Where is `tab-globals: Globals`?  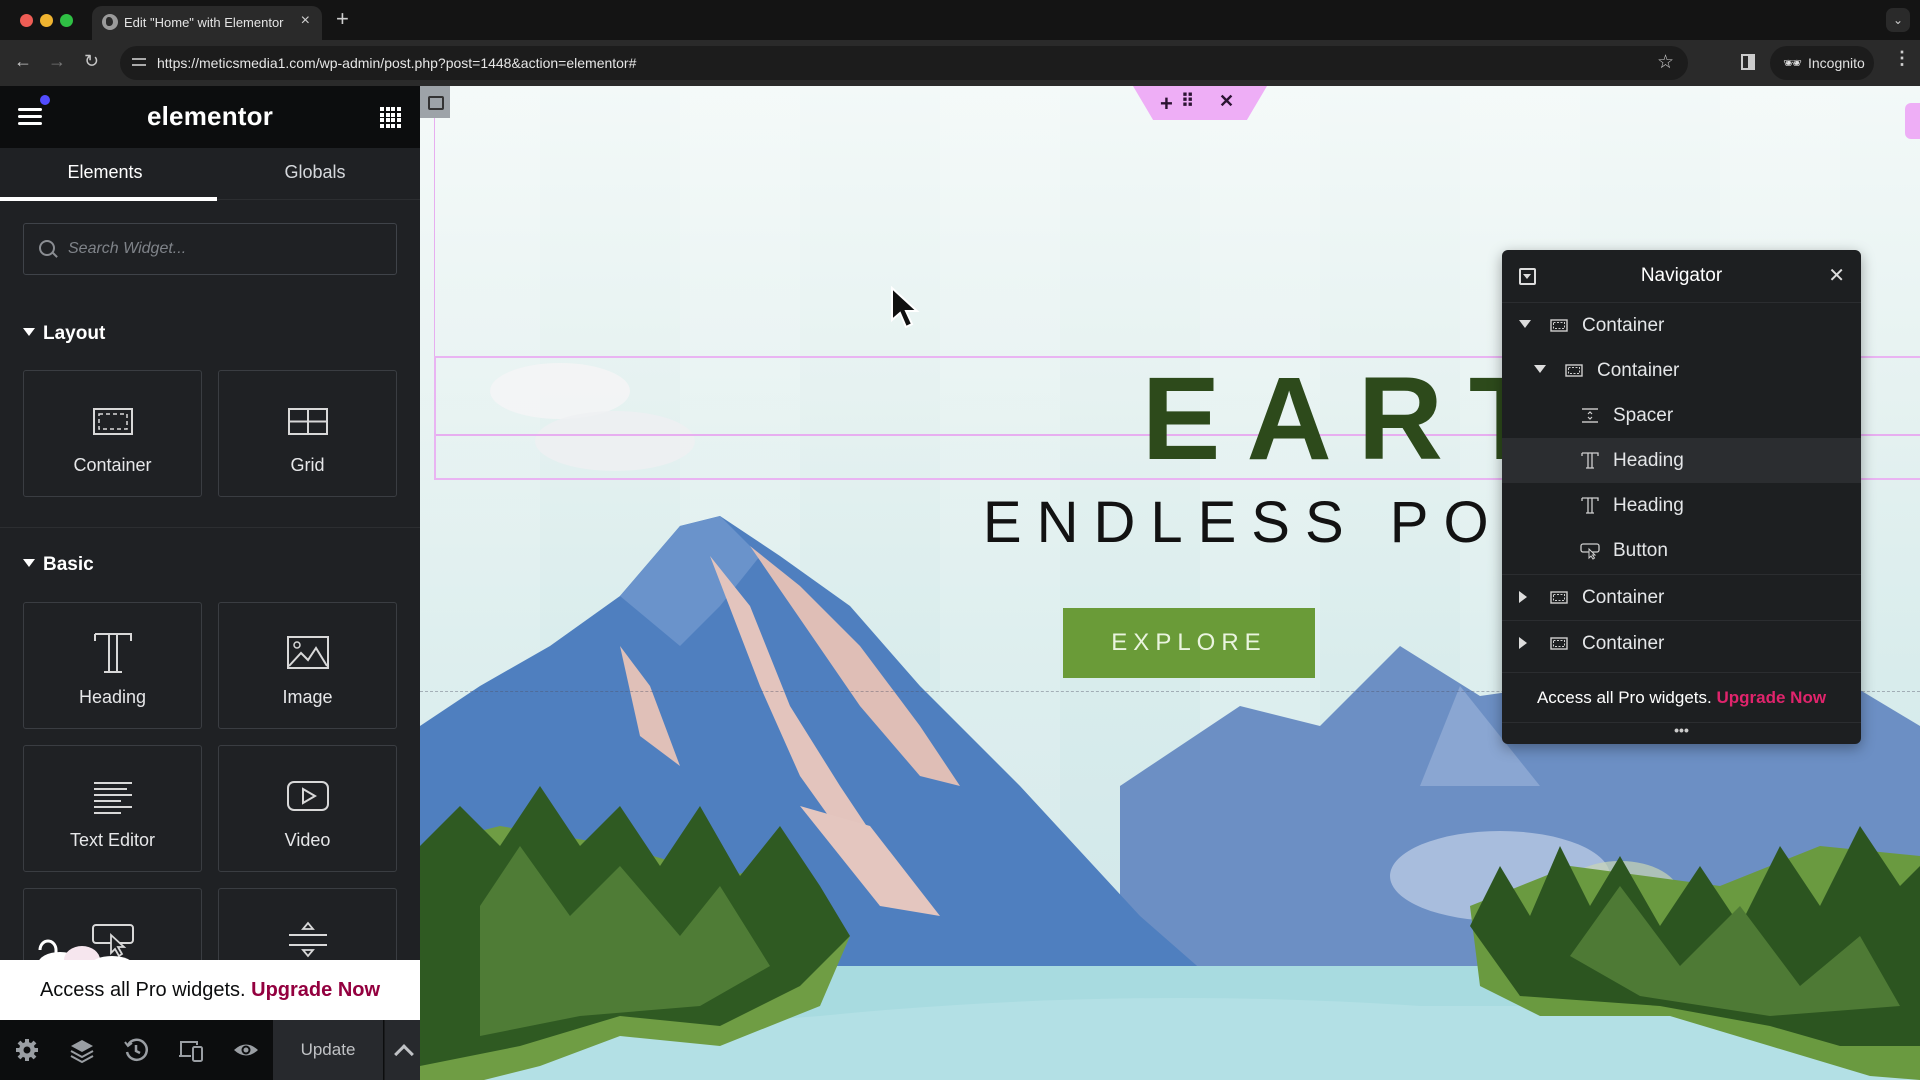 tab-globals: Globals is located at coordinates (315, 174).